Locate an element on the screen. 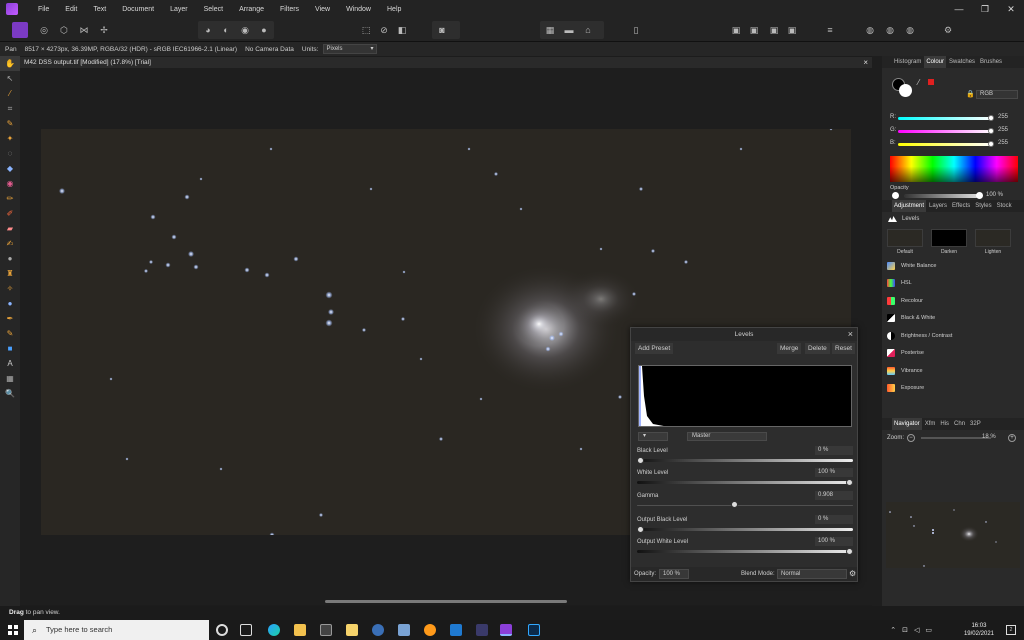 The width and height of the screenshot is (1024, 640). horizontal-scrollbar is located at coordinates (446, 601).